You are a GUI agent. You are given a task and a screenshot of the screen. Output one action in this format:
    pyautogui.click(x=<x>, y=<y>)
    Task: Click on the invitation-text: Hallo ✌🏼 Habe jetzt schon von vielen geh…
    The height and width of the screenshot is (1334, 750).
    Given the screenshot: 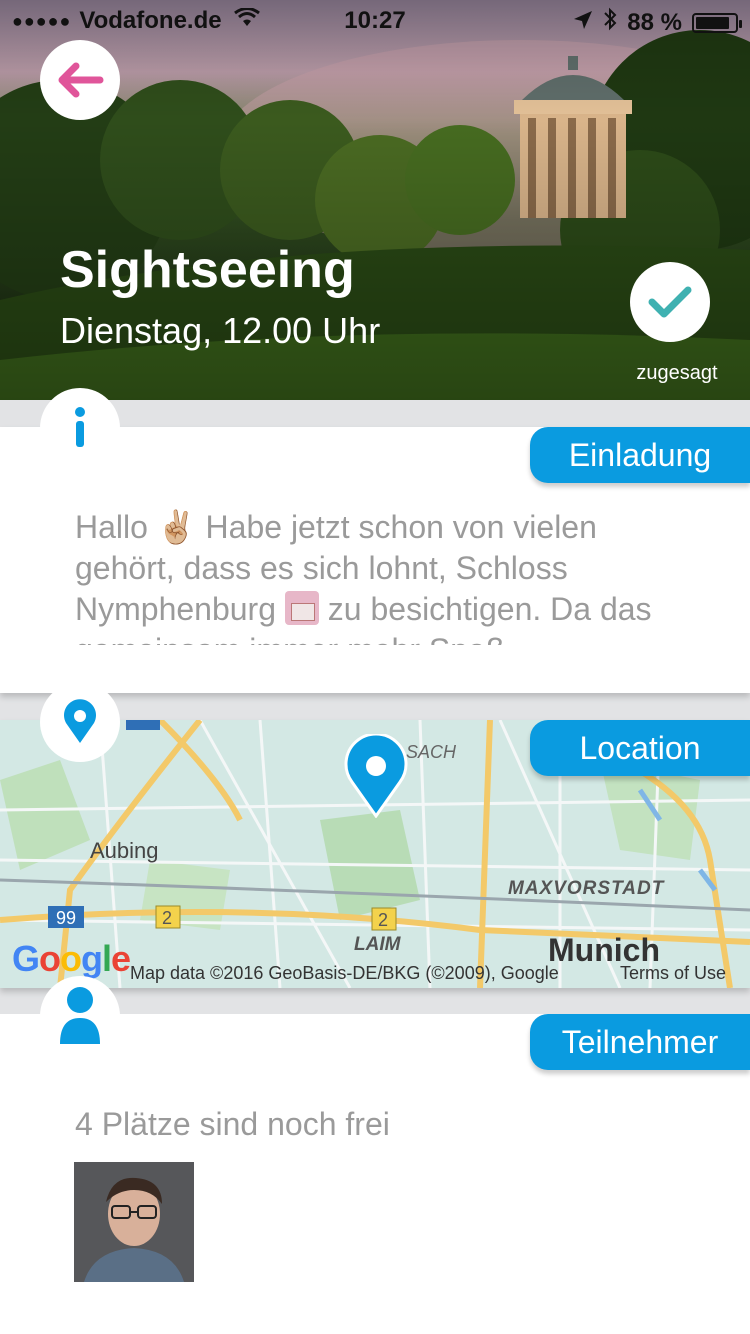 What is the action you would take?
    pyautogui.click(x=385, y=576)
    